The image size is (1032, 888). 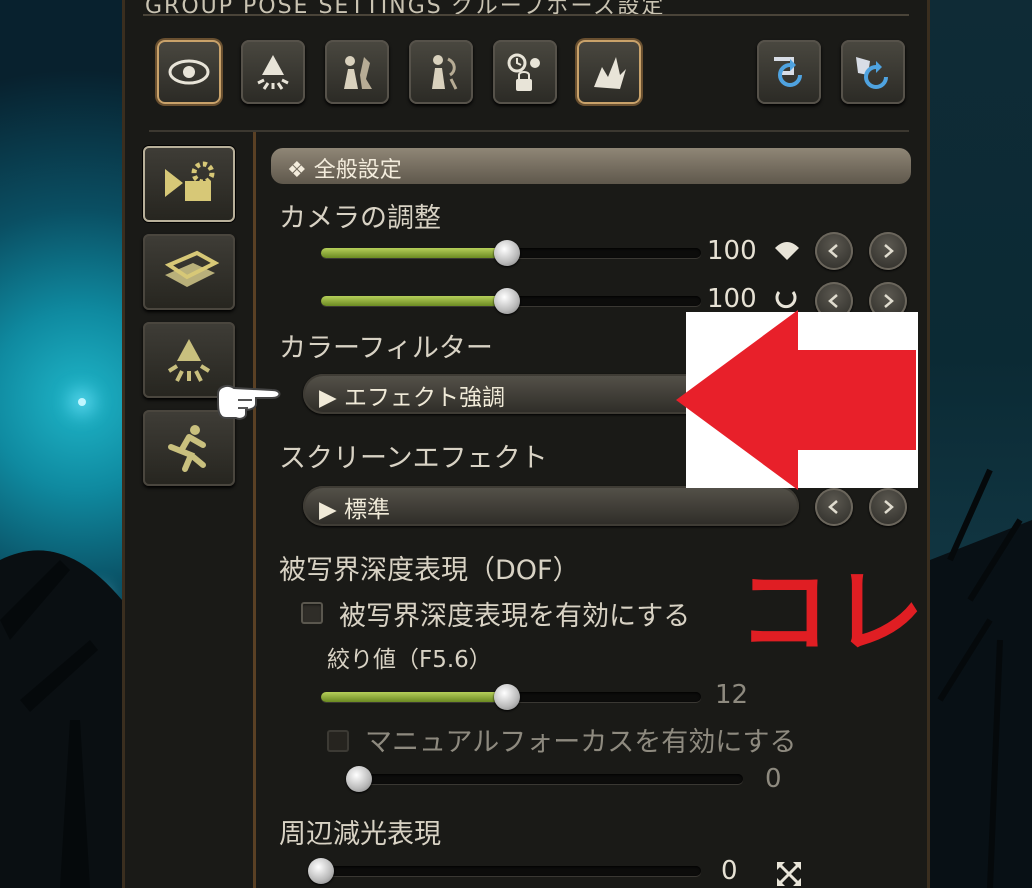 What do you see at coordinates (526, 15) in the screenshot?
I see `title-divider` at bounding box center [526, 15].